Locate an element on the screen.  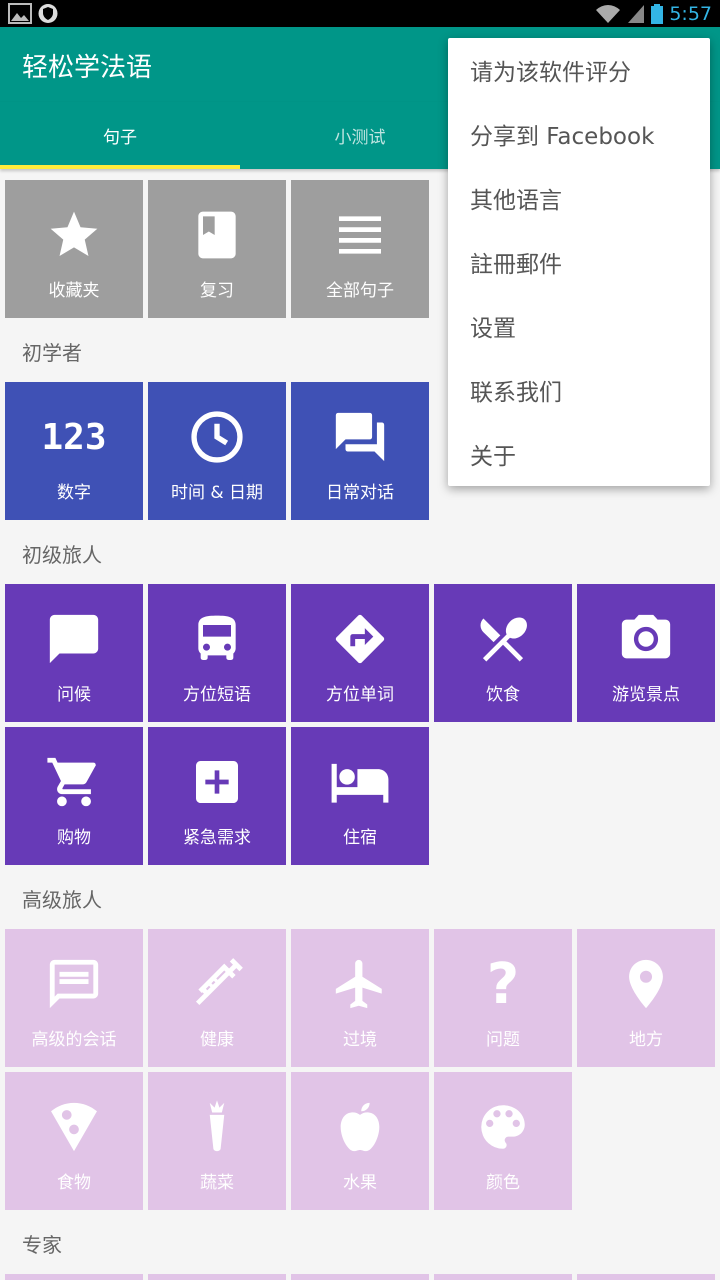
tile-label: 数字 is located at coordinates (74, 493).